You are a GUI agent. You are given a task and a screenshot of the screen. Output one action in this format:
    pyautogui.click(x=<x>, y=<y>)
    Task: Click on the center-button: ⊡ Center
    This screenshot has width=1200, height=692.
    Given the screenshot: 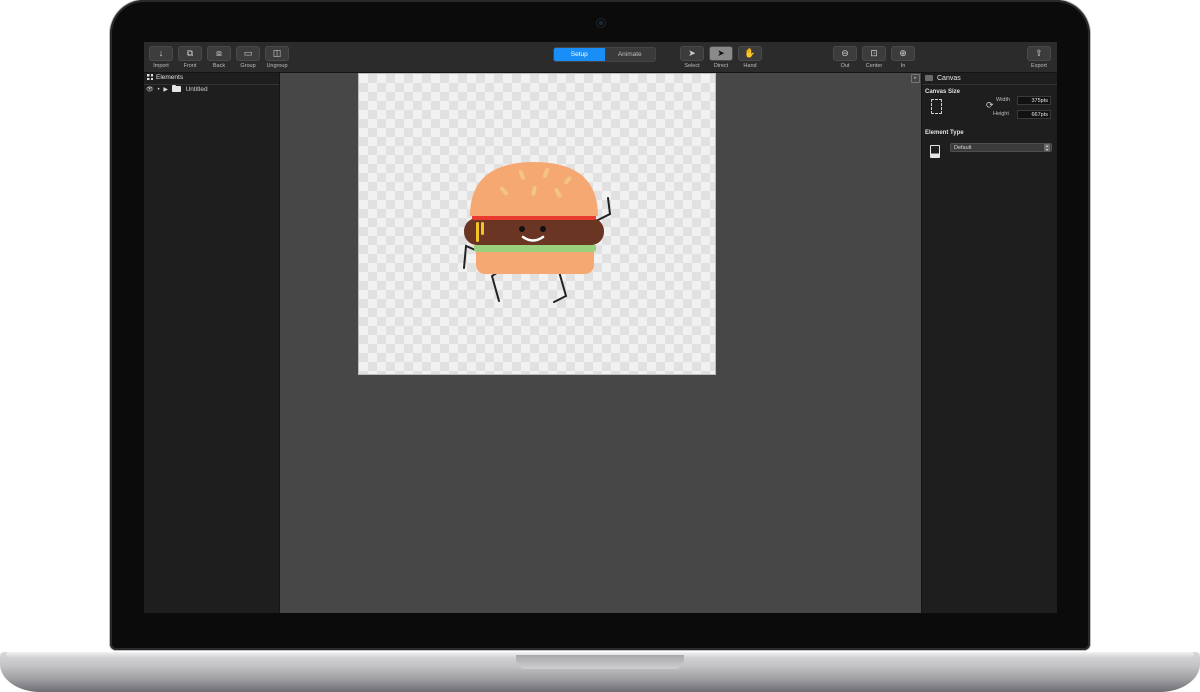 What is the action you would take?
    pyautogui.click(x=874, y=57)
    